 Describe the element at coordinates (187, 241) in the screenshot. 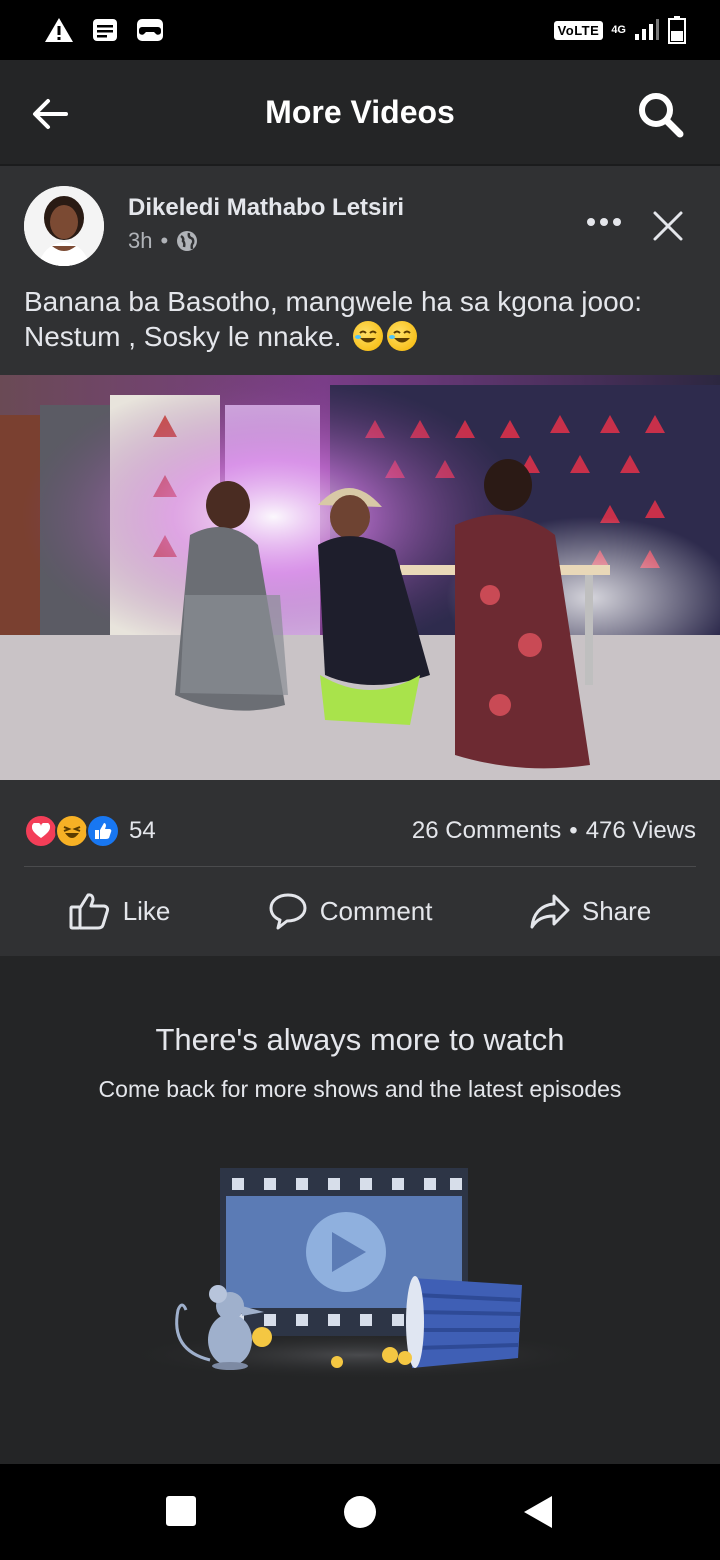

I see `globe-icon` at that location.